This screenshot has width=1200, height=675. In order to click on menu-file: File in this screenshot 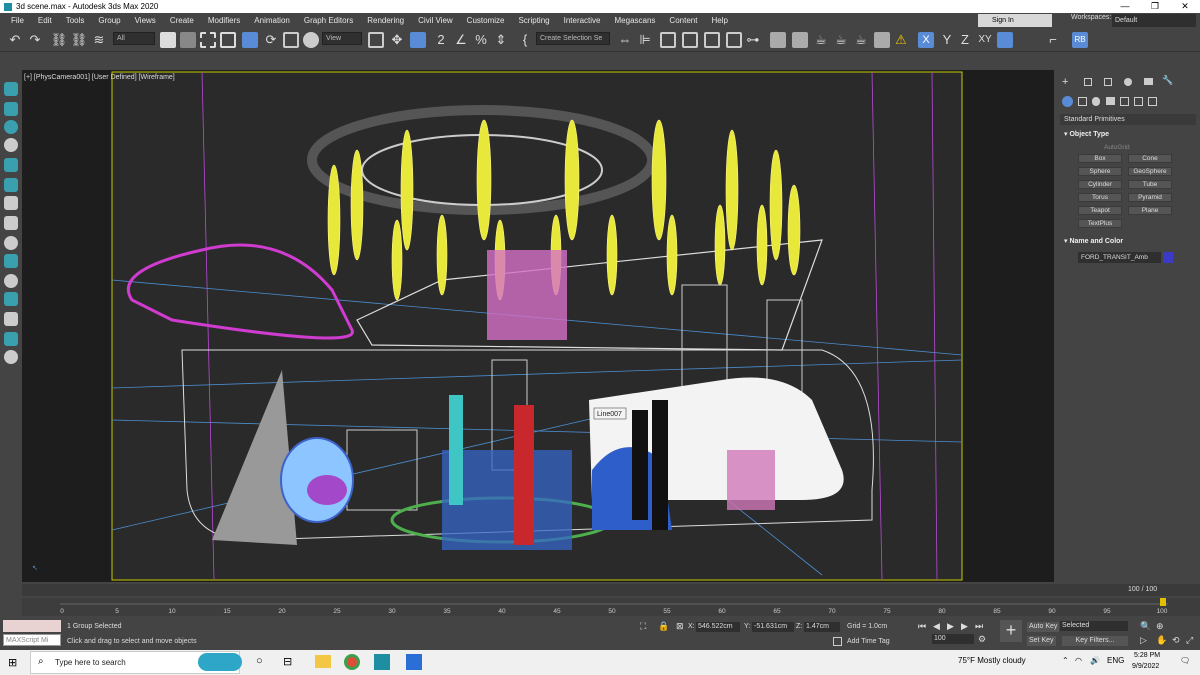, I will do `click(17, 20)`.